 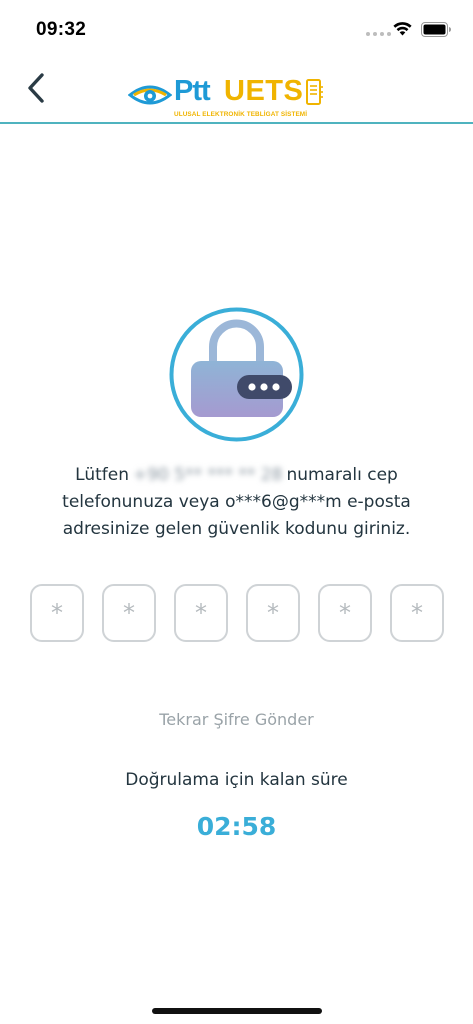 What do you see at coordinates (241, 114) in the screenshot?
I see `logo-subtitle: ULUSAL ELEKTRONİK TEBLİGAT SİSTEMİ` at bounding box center [241, 114].